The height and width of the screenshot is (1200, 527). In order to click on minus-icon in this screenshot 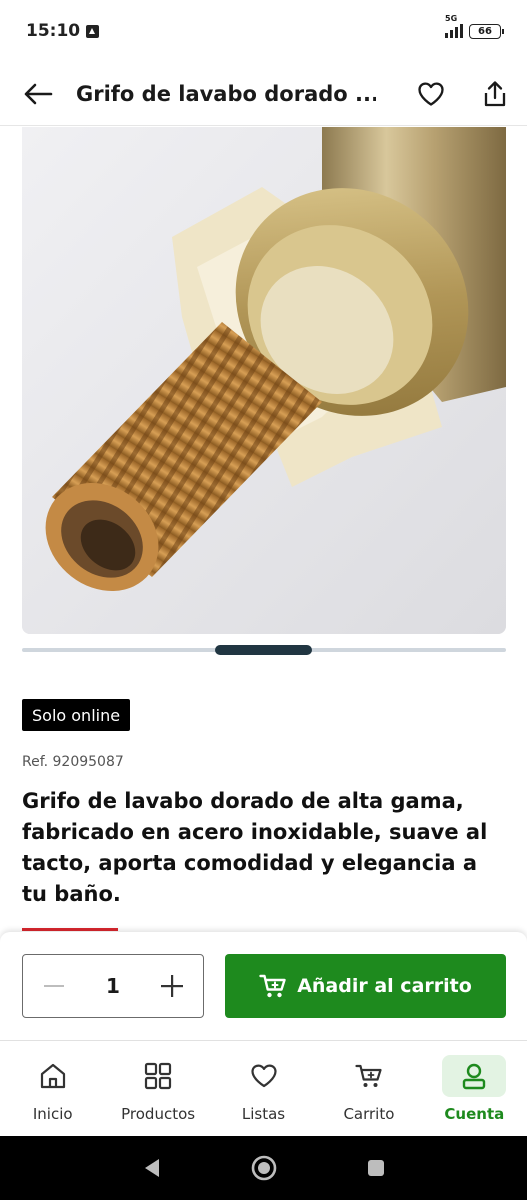, I will do `click(54, 986)`.